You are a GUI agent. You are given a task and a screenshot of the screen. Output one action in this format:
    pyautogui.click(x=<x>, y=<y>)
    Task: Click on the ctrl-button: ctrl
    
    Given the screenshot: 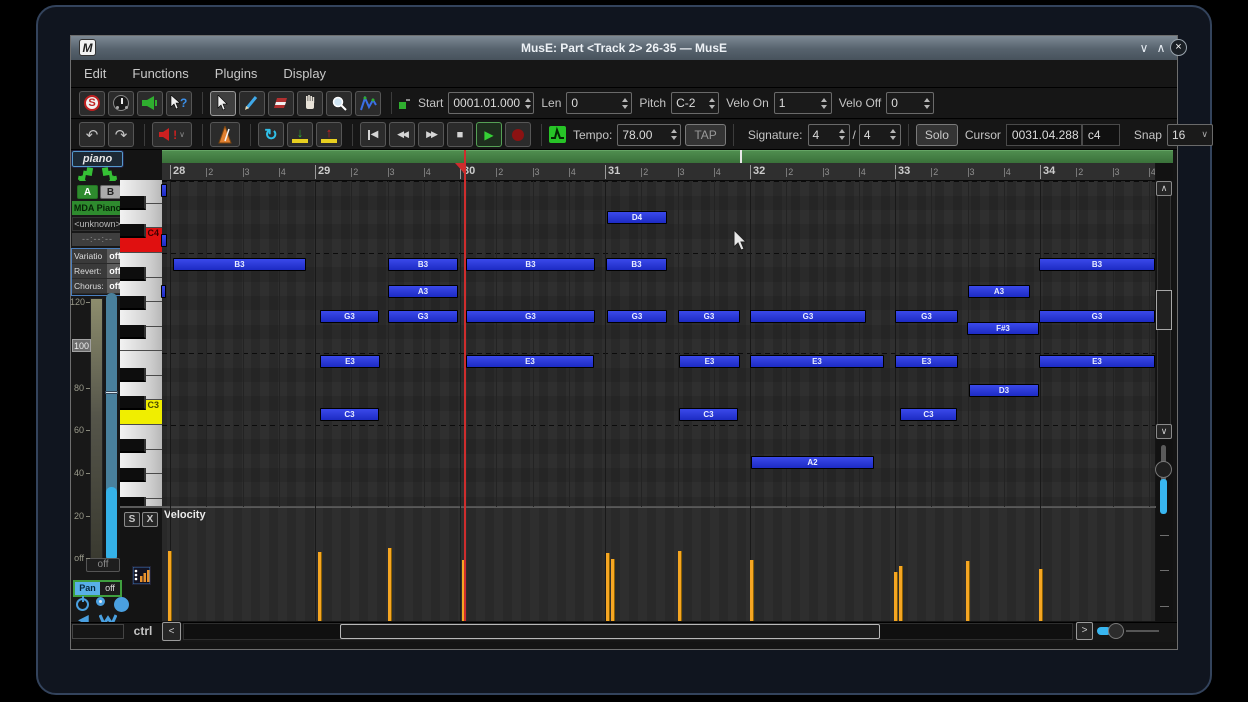 What is the action you would take?
    pyautogui.click(x=143, y=631)
    